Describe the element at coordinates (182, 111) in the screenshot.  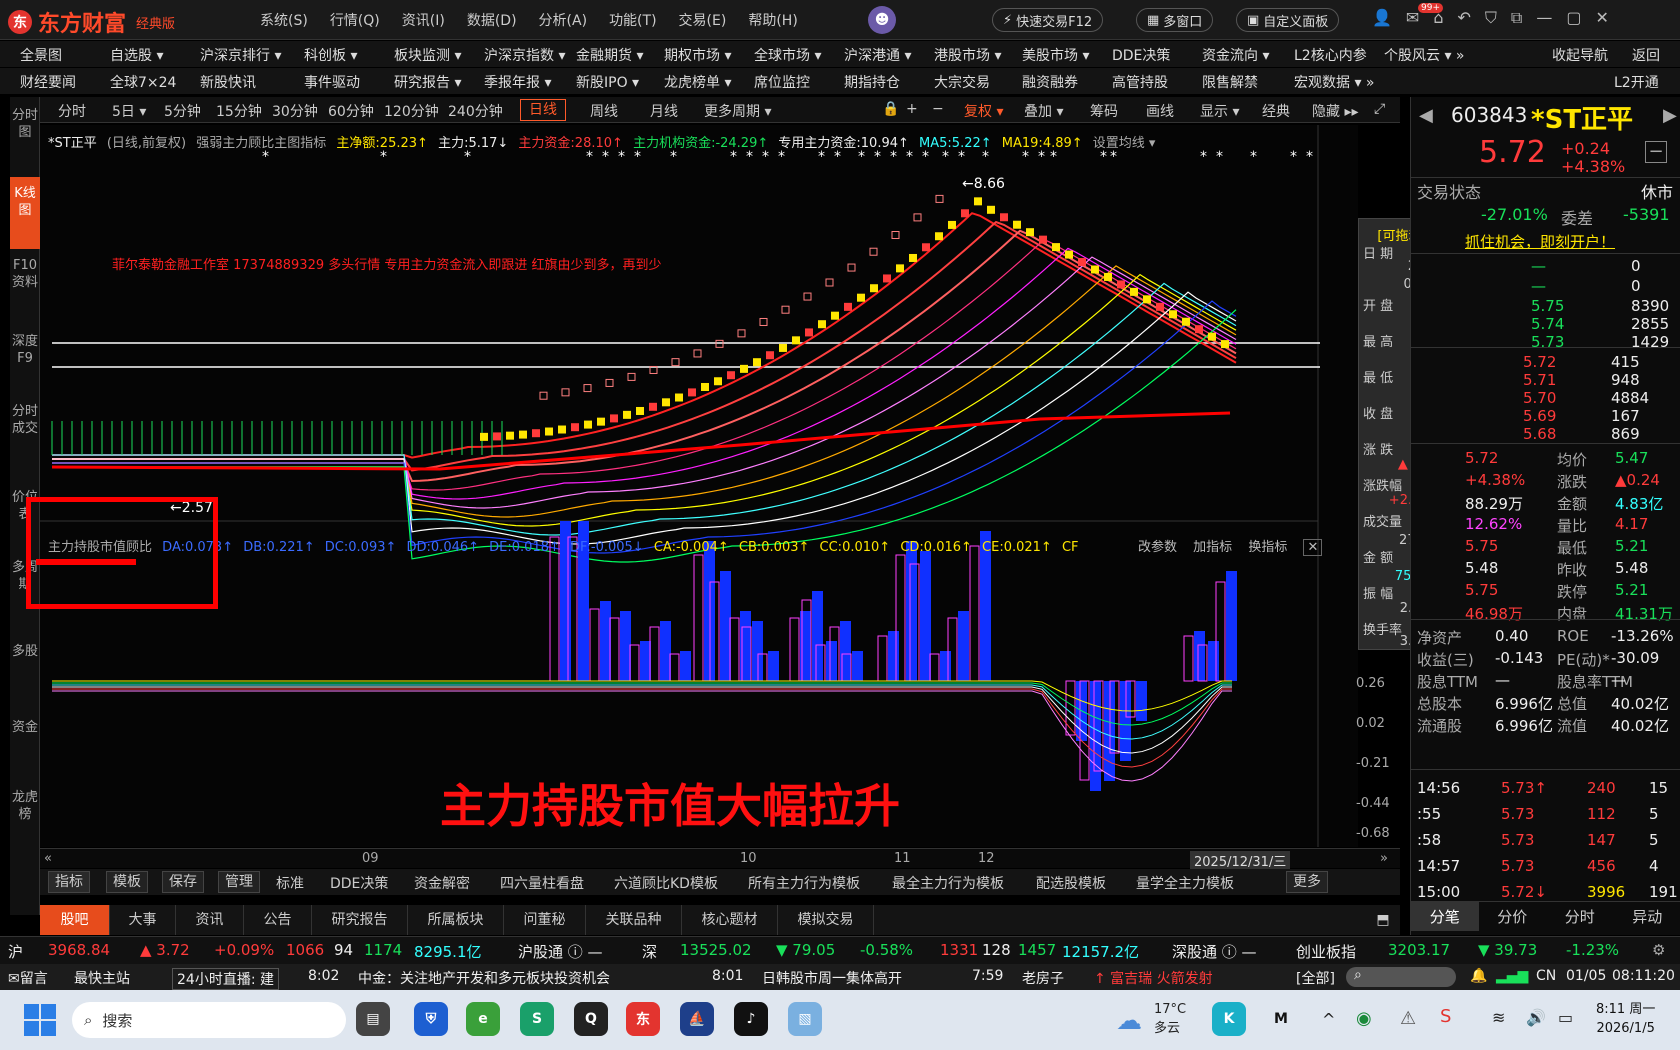
I see `period-5min: 5分钟` at that location.